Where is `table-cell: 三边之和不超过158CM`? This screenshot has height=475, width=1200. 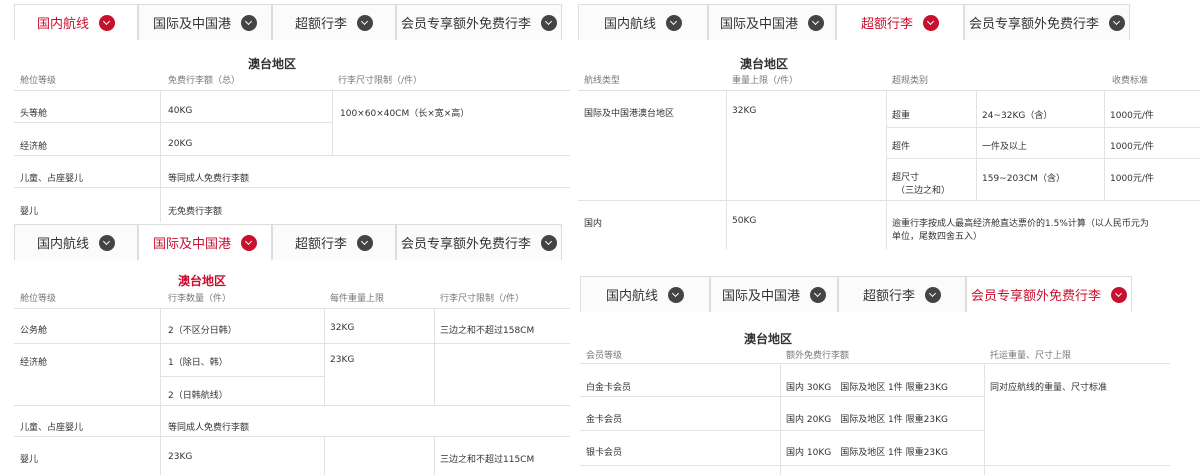
table-cell: 三边之和不超过158CM is located at coordinates (487, 331).